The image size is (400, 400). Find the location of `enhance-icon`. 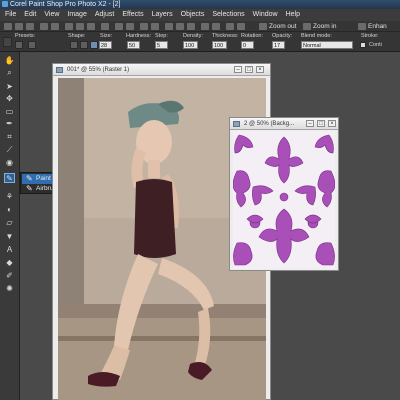

enhance-icon is located at coordinates (362, 26).